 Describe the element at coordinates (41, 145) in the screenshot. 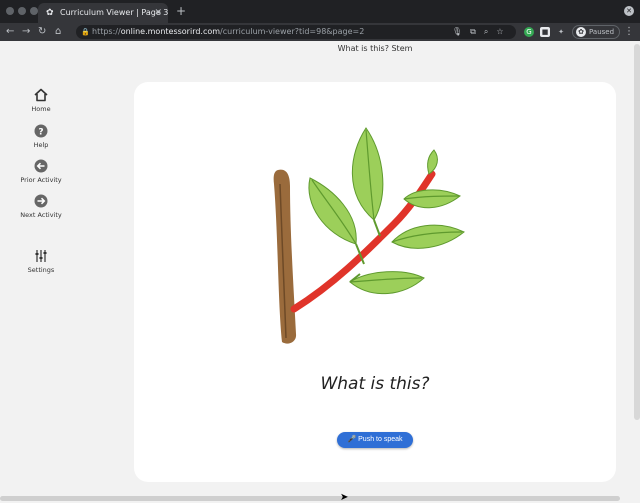

I see `sidebar-item-label: Help` at that location.